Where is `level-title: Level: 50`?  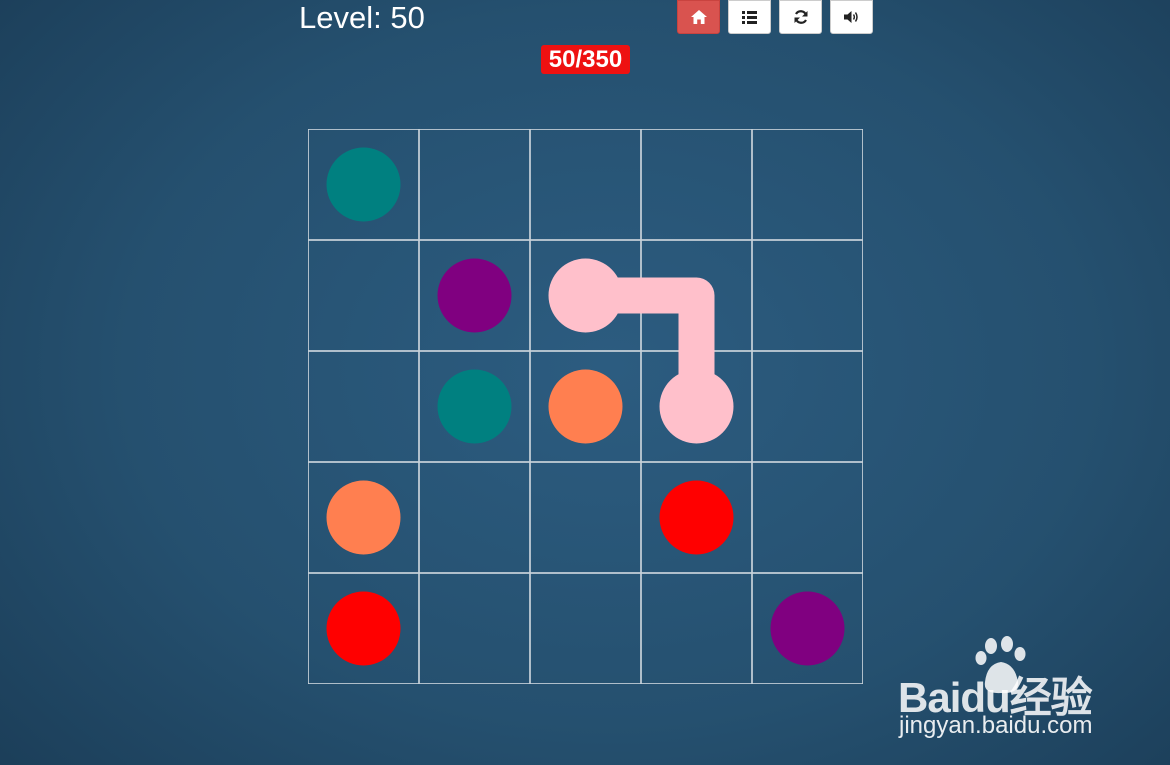 level-title: Level: 50 is located at coordinates (362, 17).